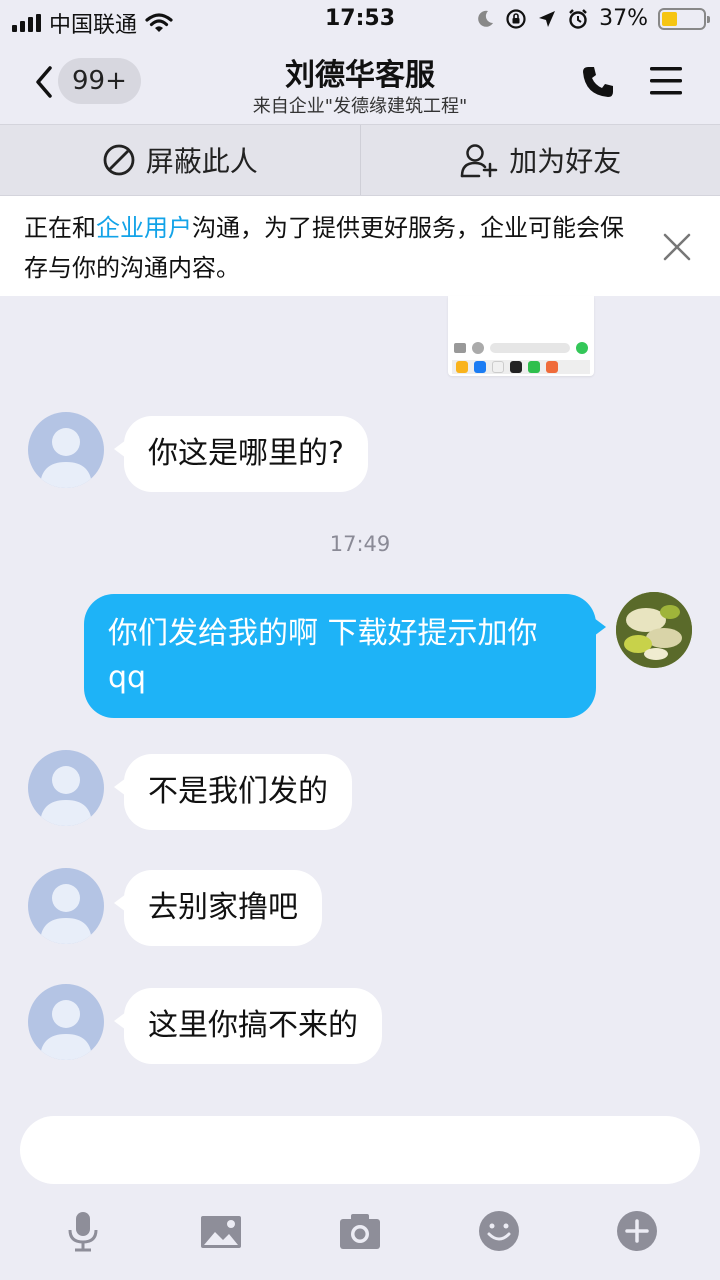  I want to click on thumbnail-app-dock, so click(521, 367).